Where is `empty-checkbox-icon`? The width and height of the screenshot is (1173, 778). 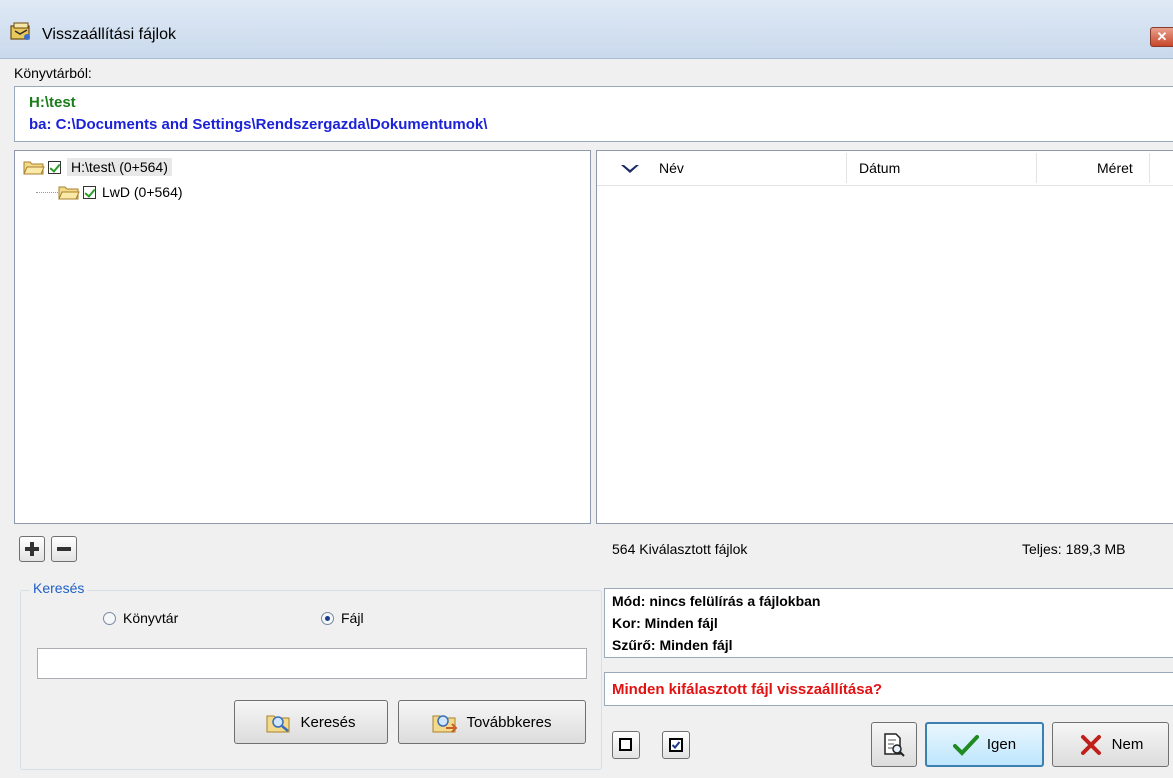 empty-checkbox-icon is located at coordinates (625, 744).